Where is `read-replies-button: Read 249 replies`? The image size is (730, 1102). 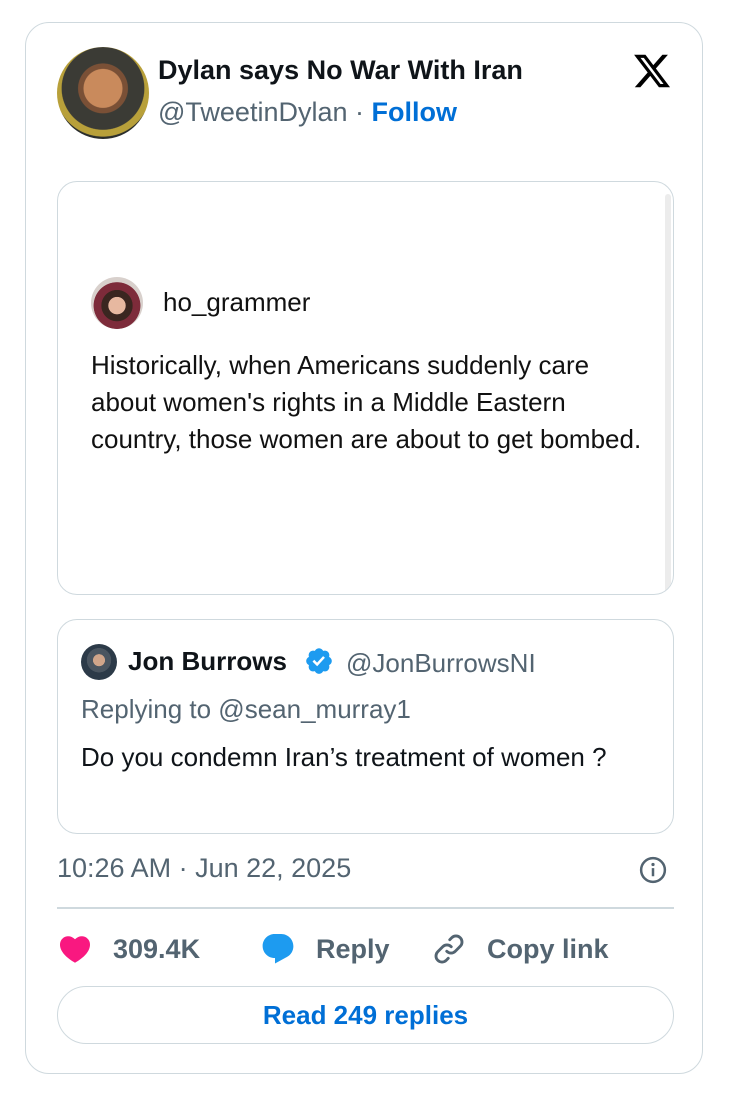
read-replies-button: Read 249 replies is located at coordinates (365, 1015).